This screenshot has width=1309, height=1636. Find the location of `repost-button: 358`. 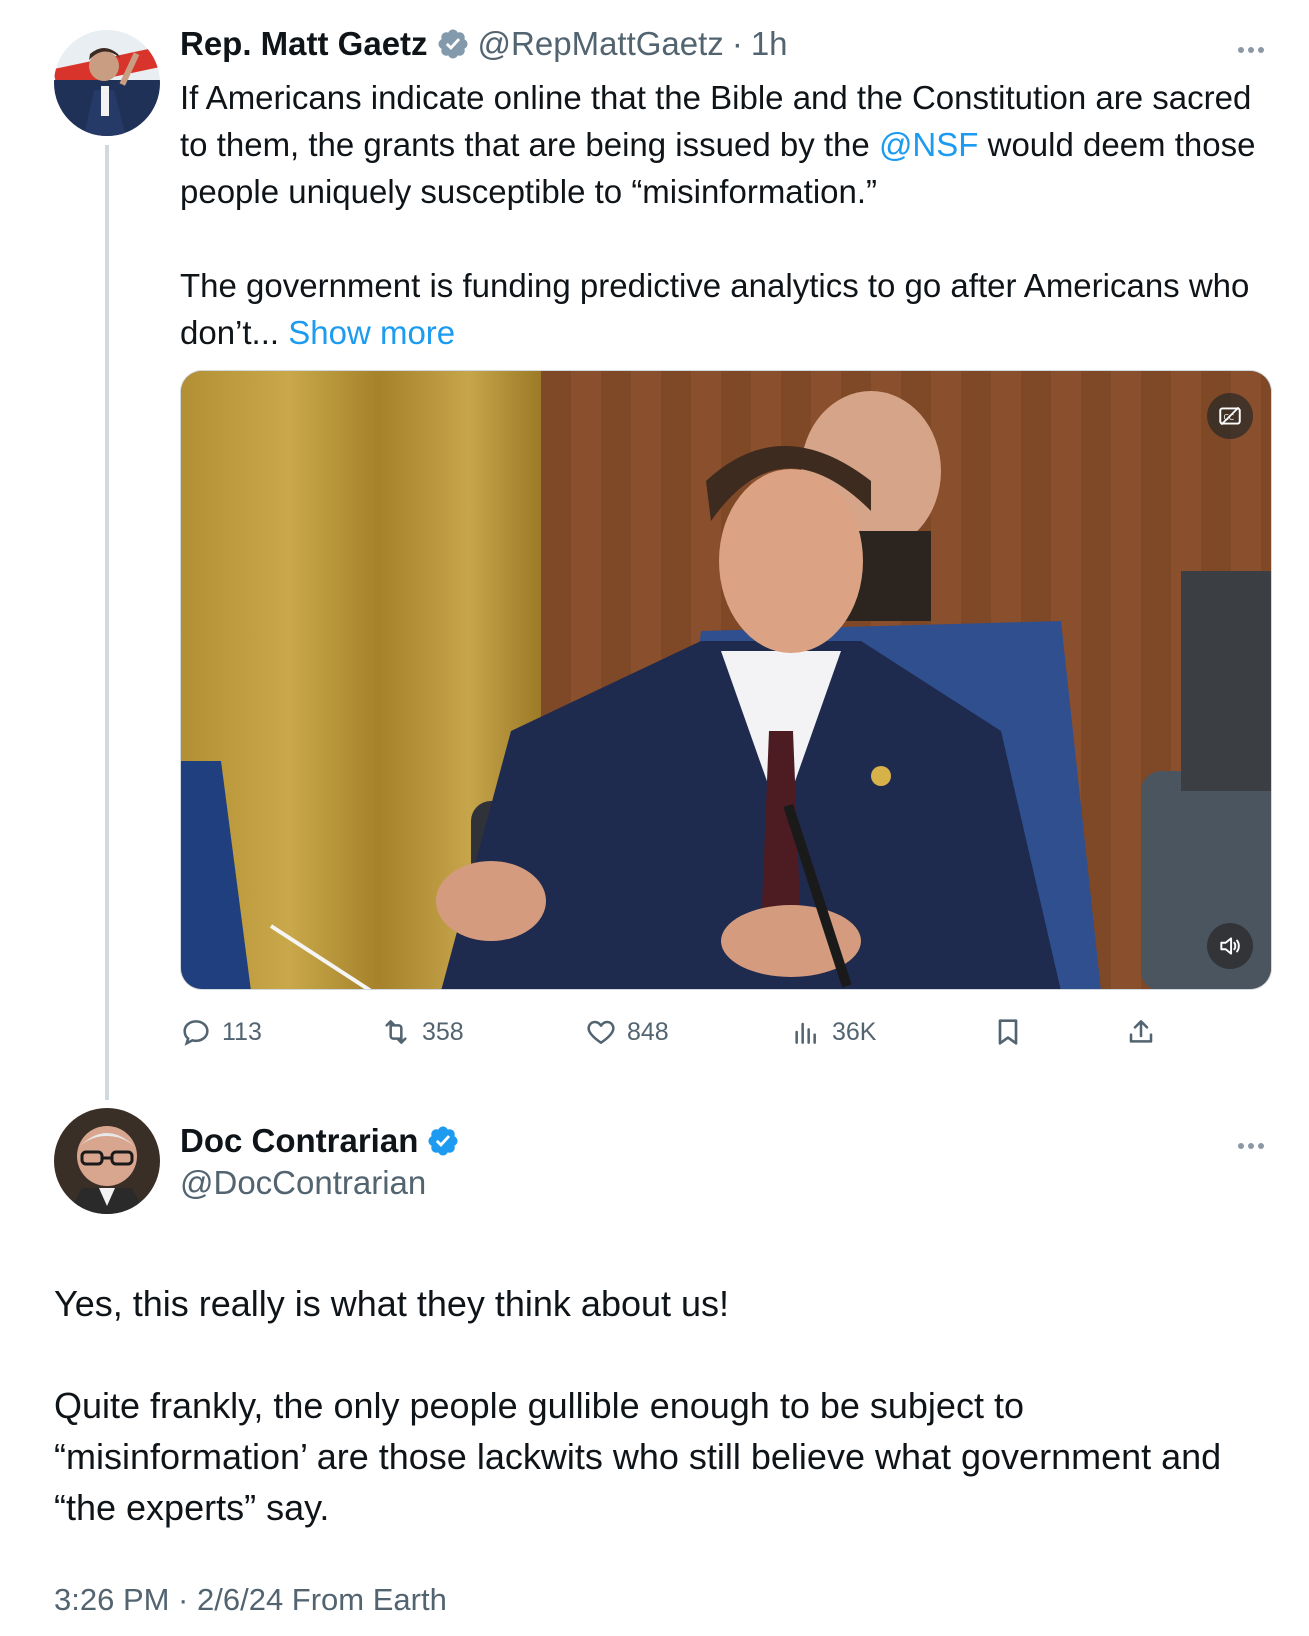

repost-button: 358 is located at coordinates (422, 1032).